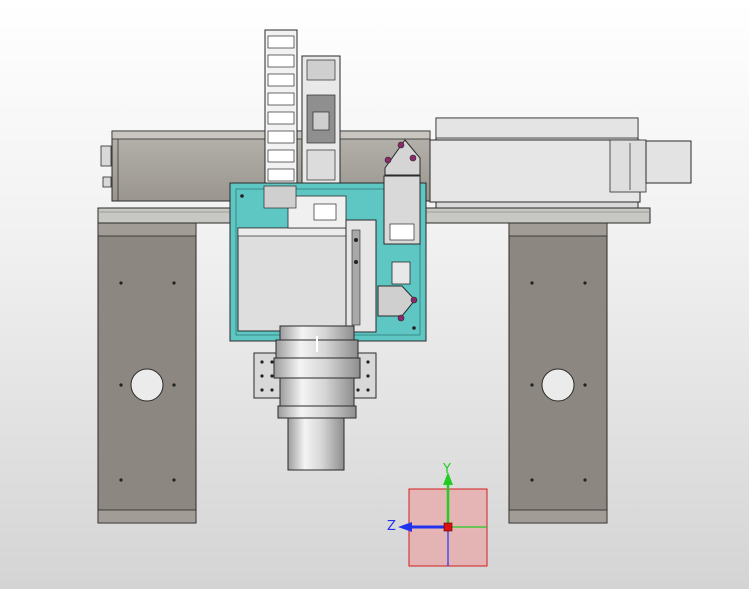  What do you see at coordinates (391, 526) in the screenshot?
I see `z-axis-label: Z` at bounding box center [391, 526].